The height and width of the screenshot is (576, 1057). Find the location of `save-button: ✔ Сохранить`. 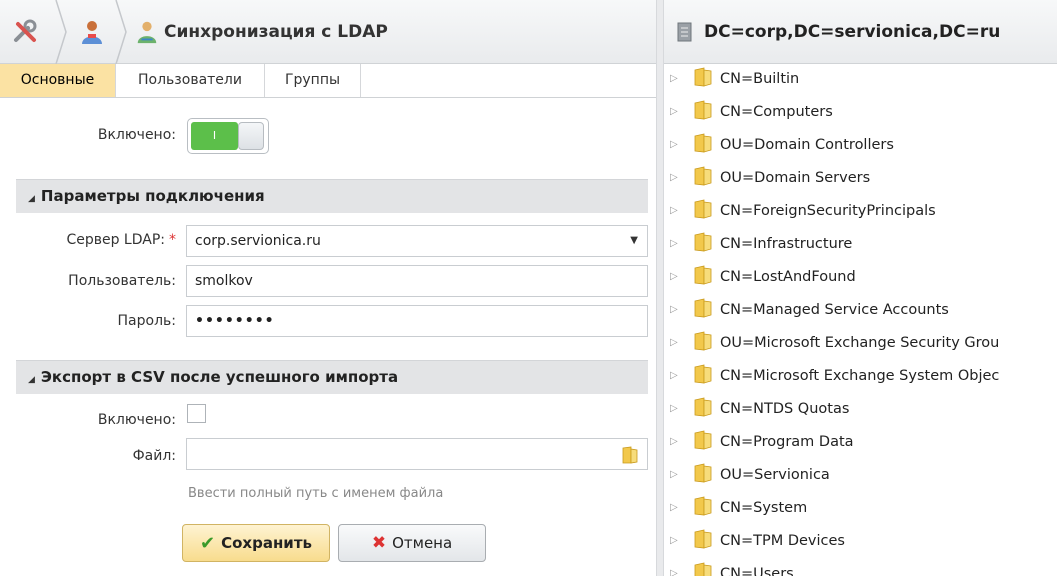

save-button: ✔ Сохранить is located at coordinates (256, 543).